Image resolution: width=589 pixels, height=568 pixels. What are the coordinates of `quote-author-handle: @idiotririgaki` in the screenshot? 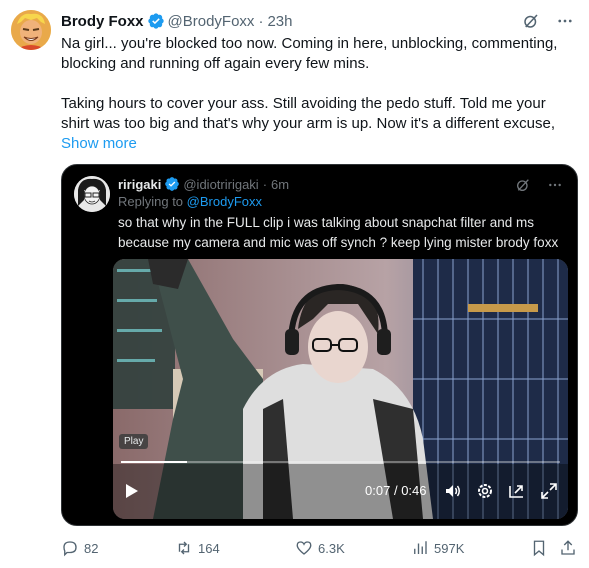 It's located at (220, 184).